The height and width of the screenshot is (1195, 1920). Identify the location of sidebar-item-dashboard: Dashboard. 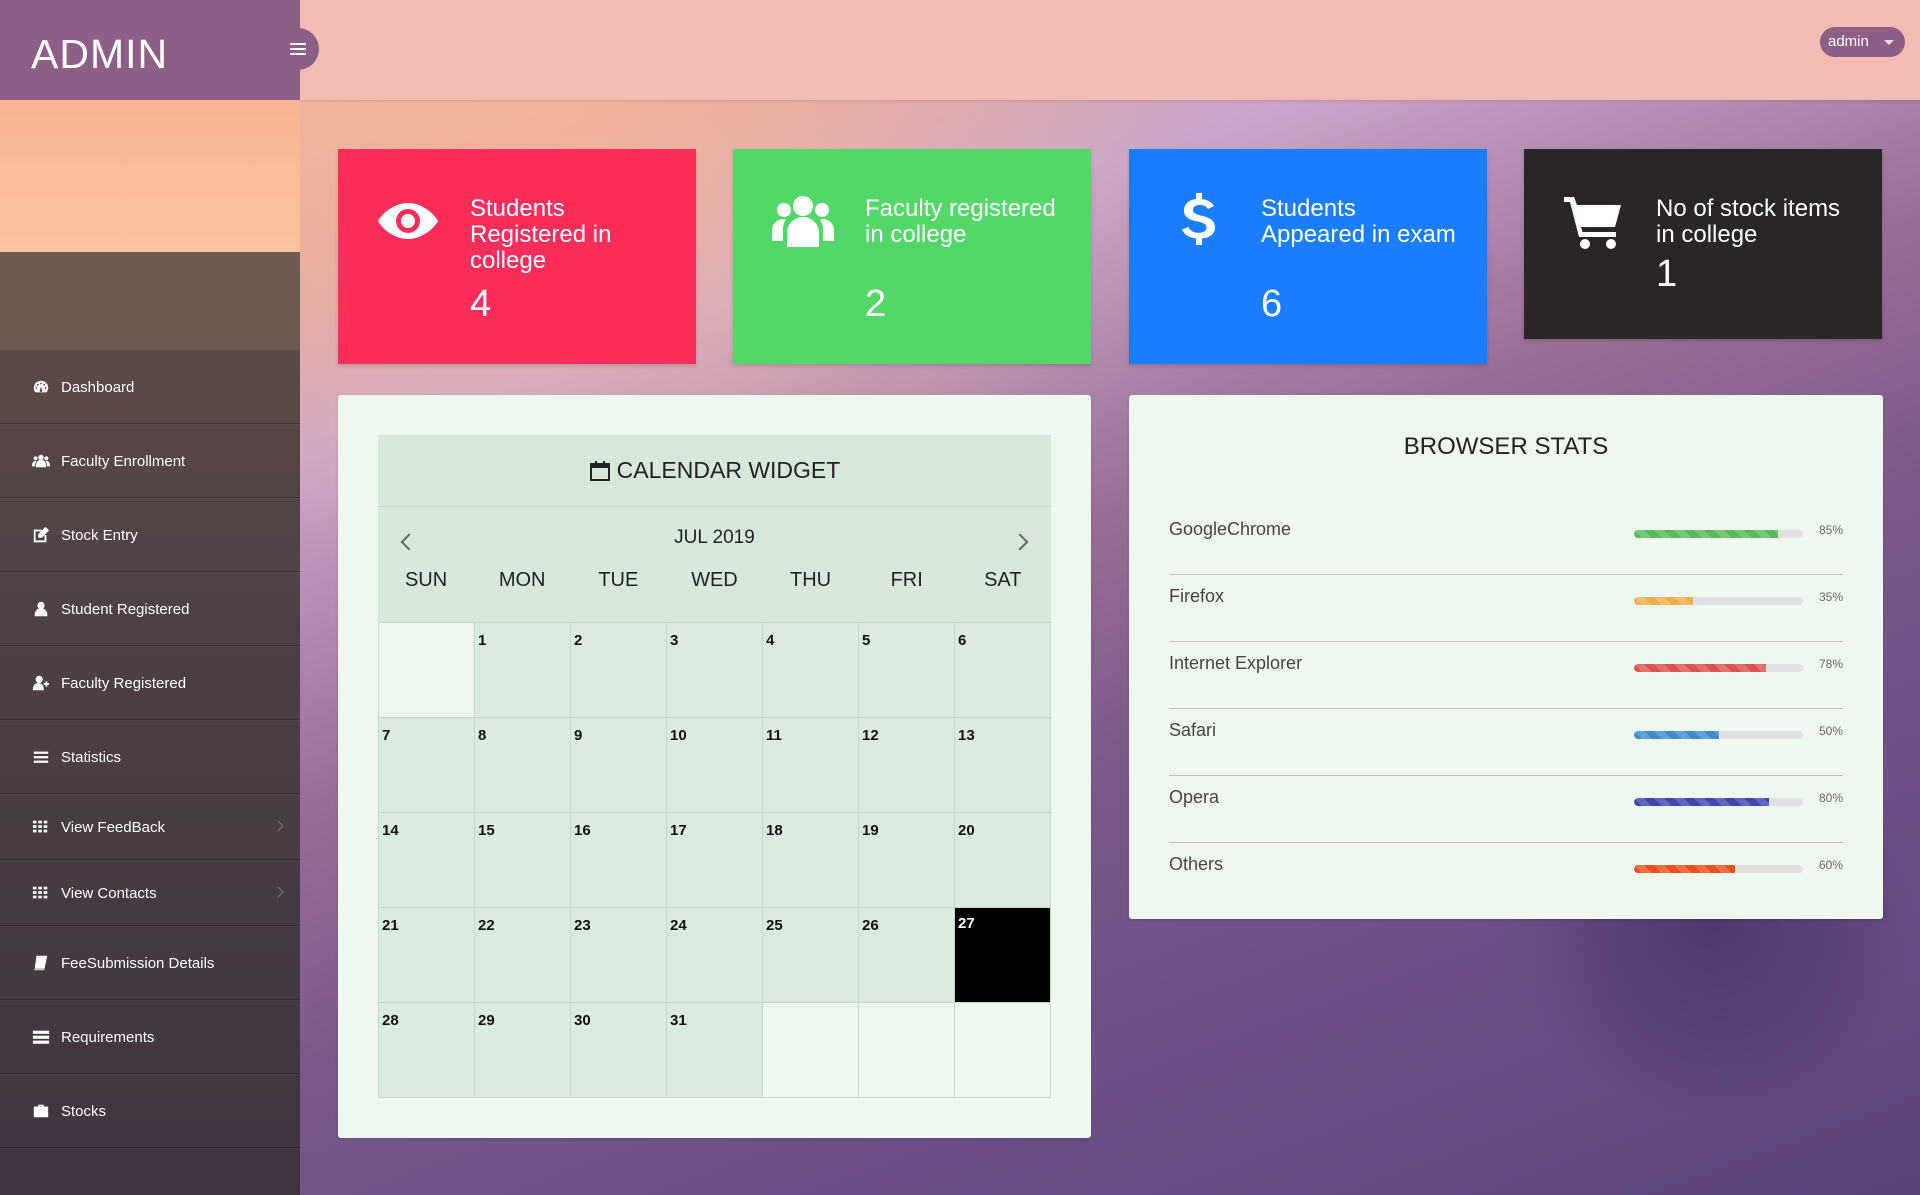
(150, 387).